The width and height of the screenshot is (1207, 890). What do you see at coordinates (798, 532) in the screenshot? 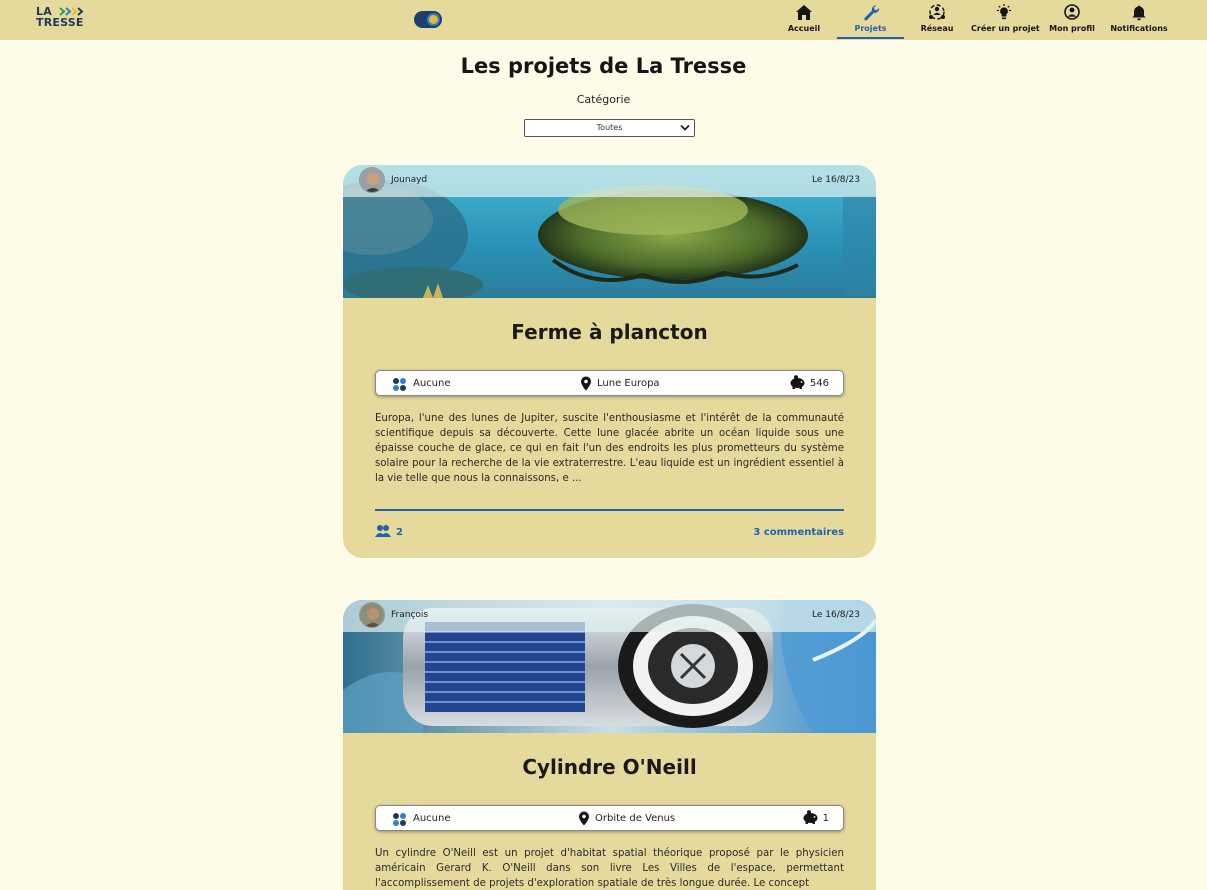
I see `comments-link: 3 commentaires` at bounding box center [798, 532].